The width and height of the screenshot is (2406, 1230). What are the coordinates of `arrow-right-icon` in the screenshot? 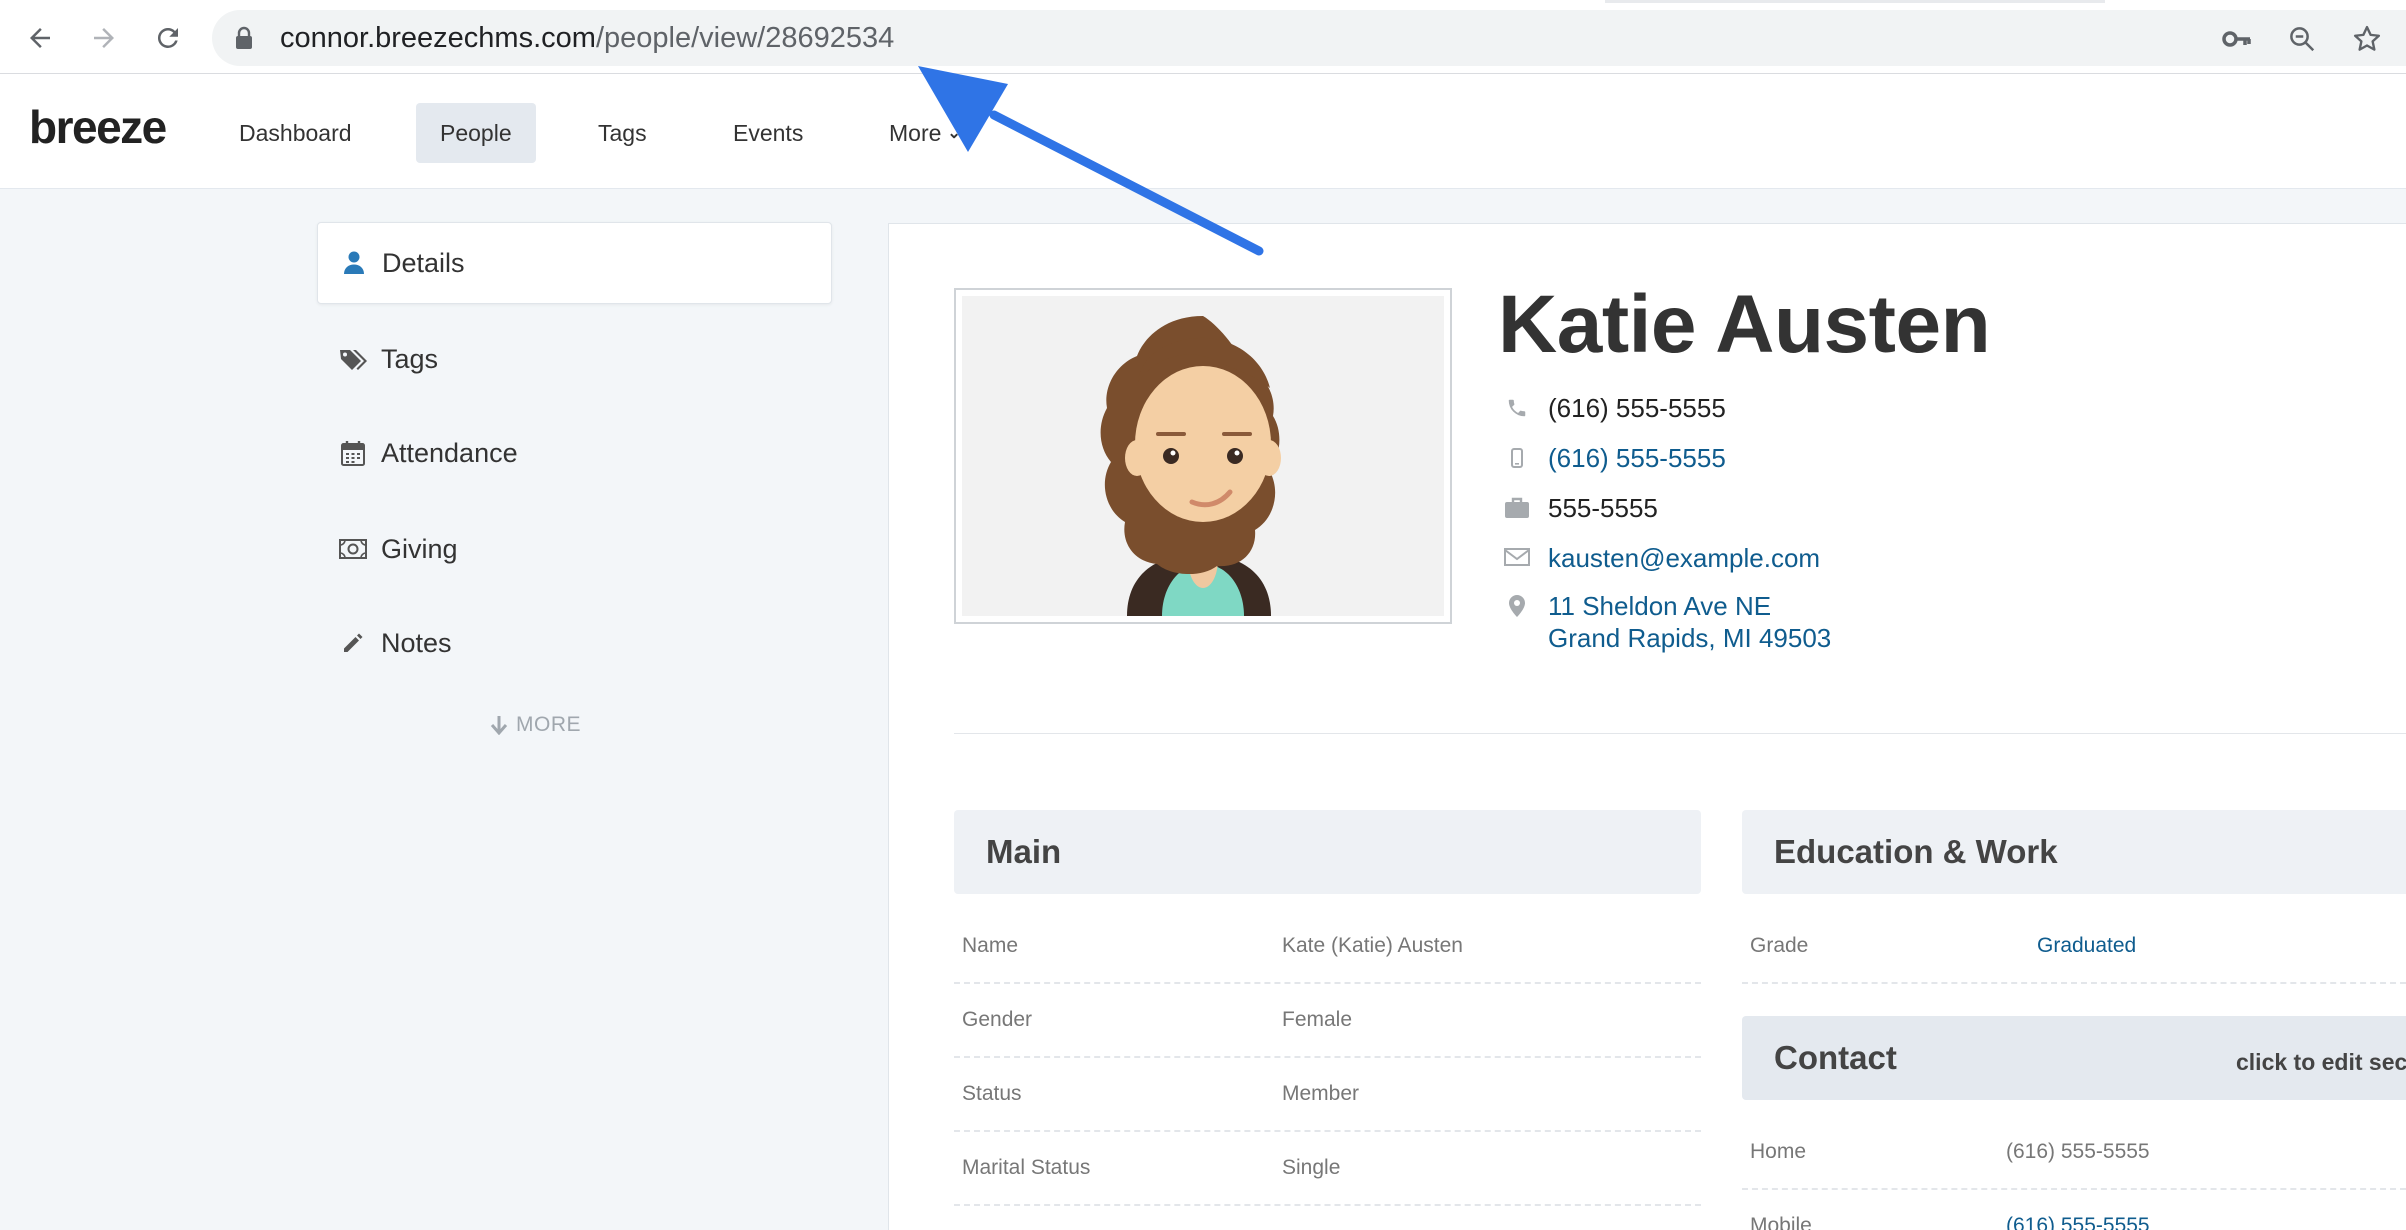 It's located at (104, 38).